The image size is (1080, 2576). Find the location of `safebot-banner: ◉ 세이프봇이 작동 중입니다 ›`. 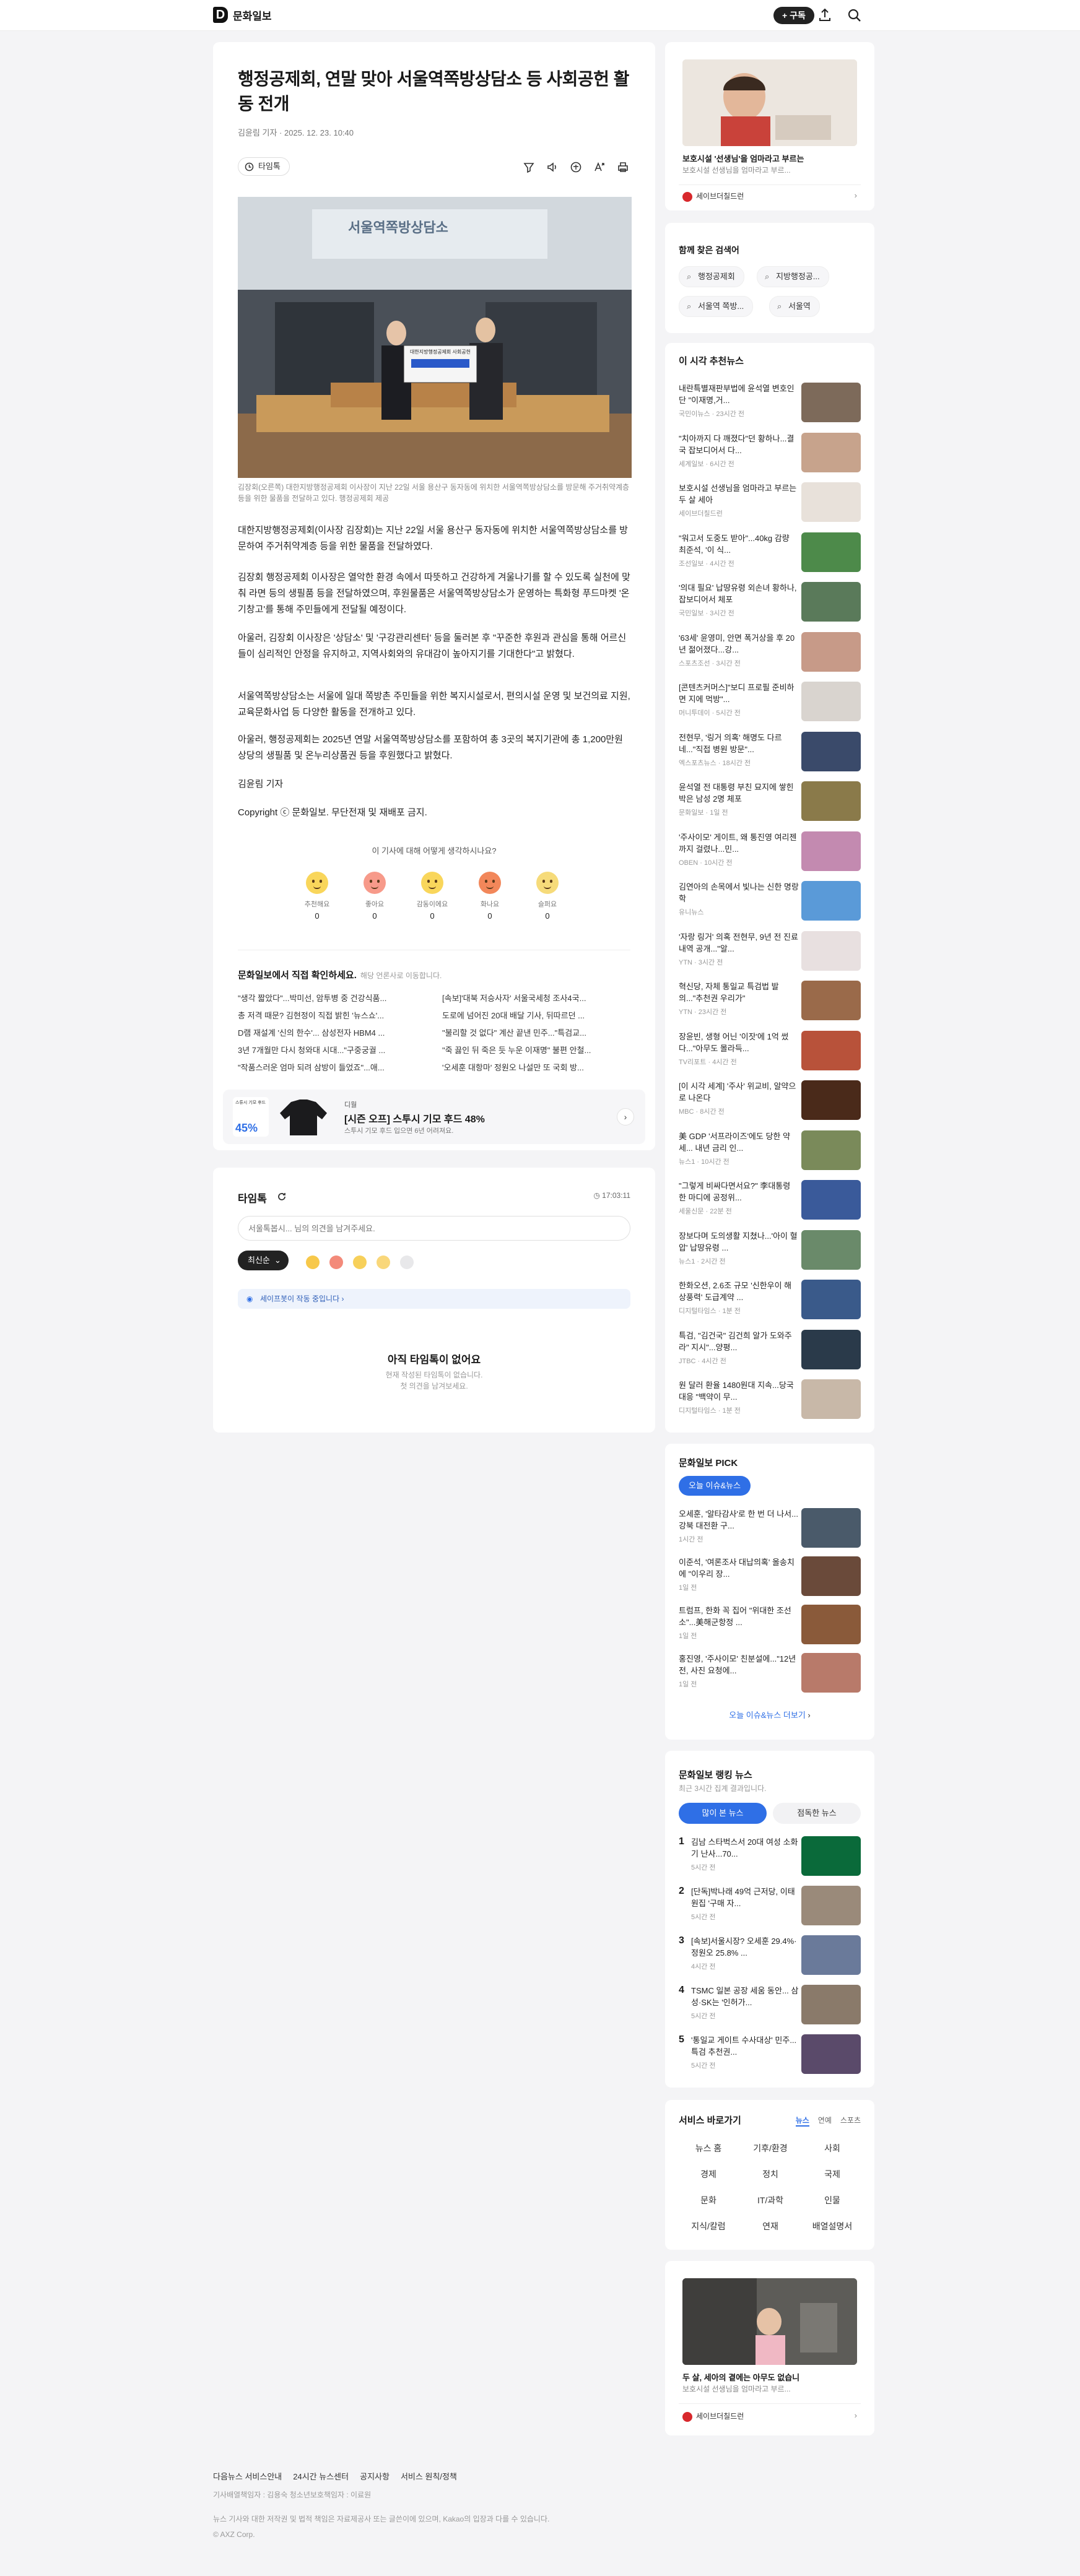

safebot-banner: ◉ 세이프봇이 작동 중입니다 › is located at coordinates (434, 1299).